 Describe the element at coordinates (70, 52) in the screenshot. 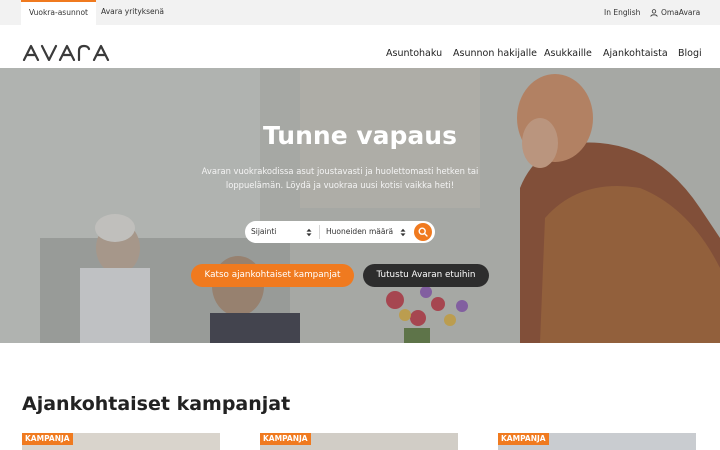

I see `avara-logo` at that location.